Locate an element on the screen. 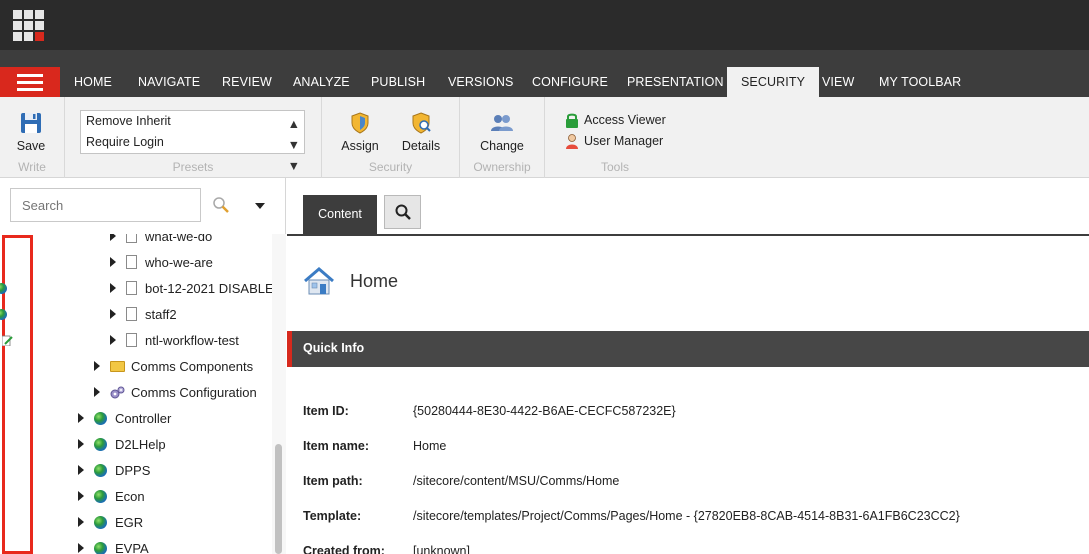 Image resolution: width=1089 pixels, height=554 pixels. tab-view: VIEW is located at coordinates (838, 82).